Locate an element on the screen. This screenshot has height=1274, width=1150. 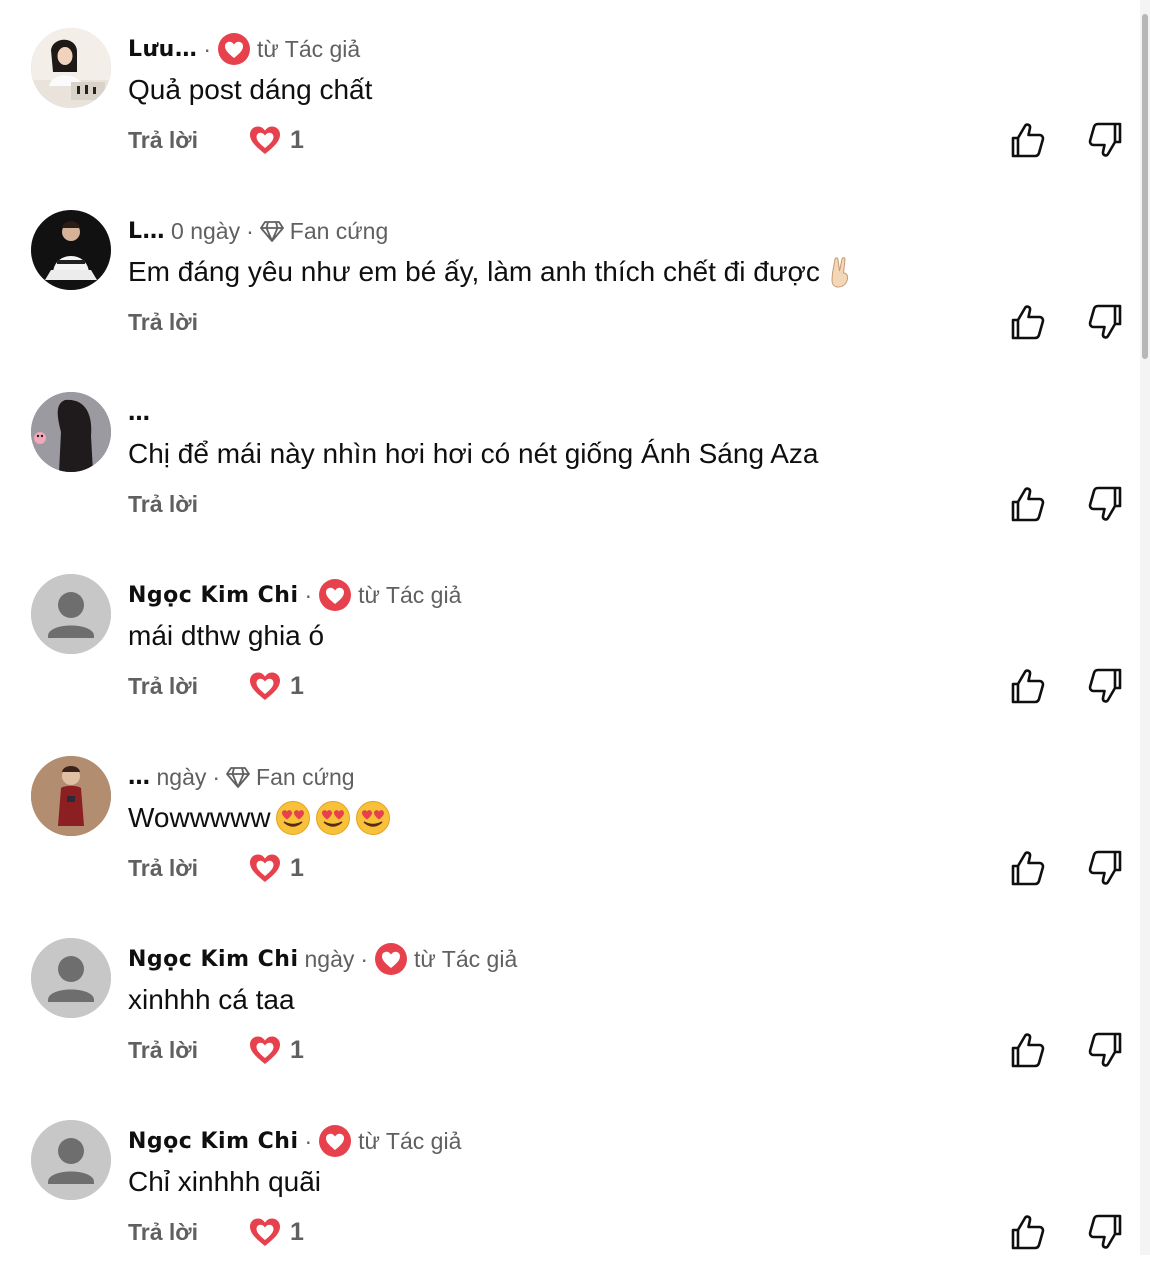
diamond-icon is located at coordinates (271, 231).